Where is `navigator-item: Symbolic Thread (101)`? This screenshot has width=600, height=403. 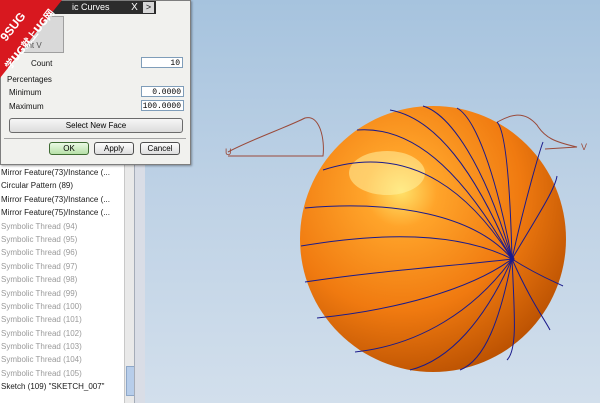
navigator-item: Symbolic Thread (101) is located at coordinates (62, 319).